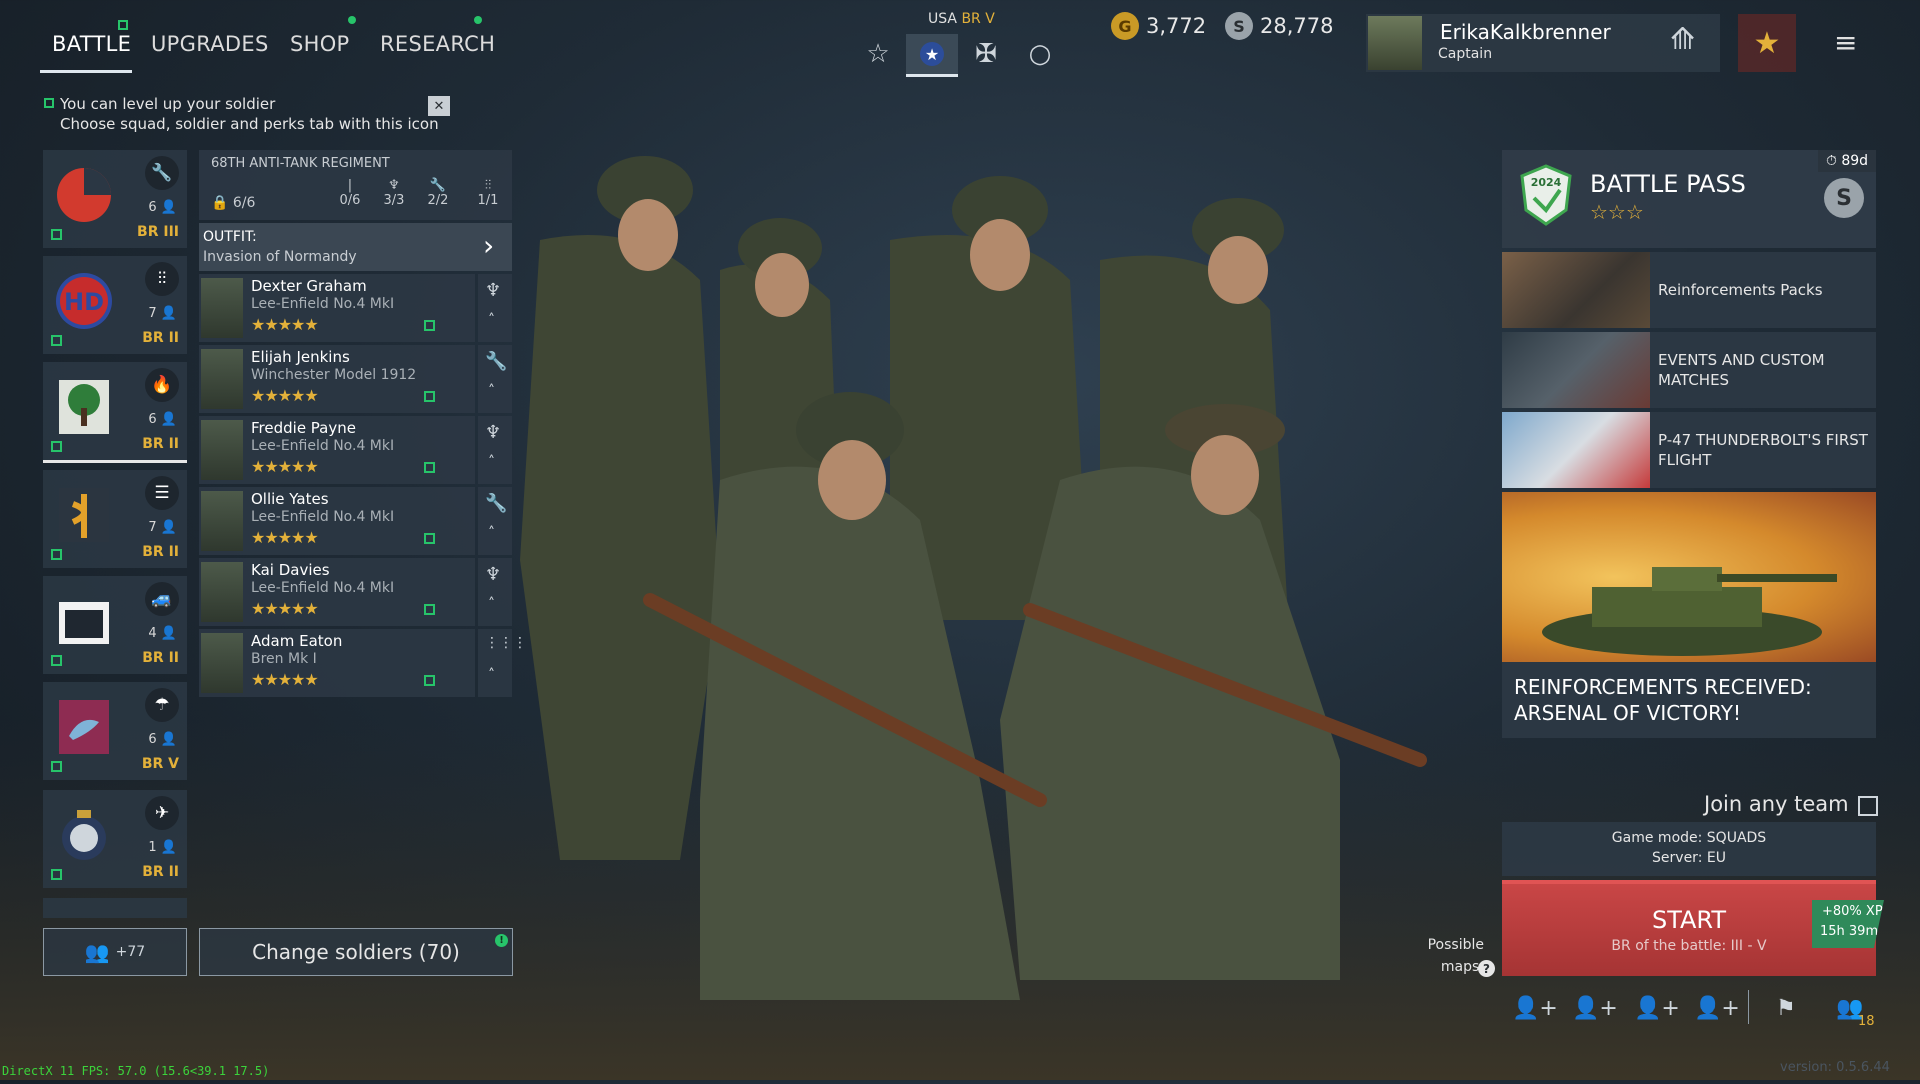  I want to click on army-select-germany: ✠, so click(986, 54).